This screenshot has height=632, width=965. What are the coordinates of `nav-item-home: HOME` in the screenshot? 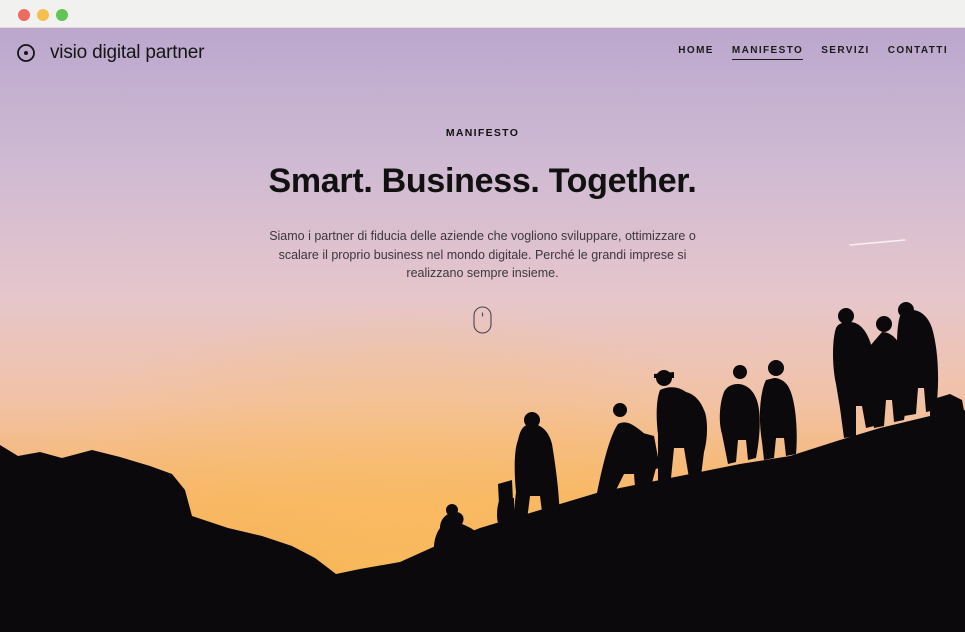 It's located at (696, 52).